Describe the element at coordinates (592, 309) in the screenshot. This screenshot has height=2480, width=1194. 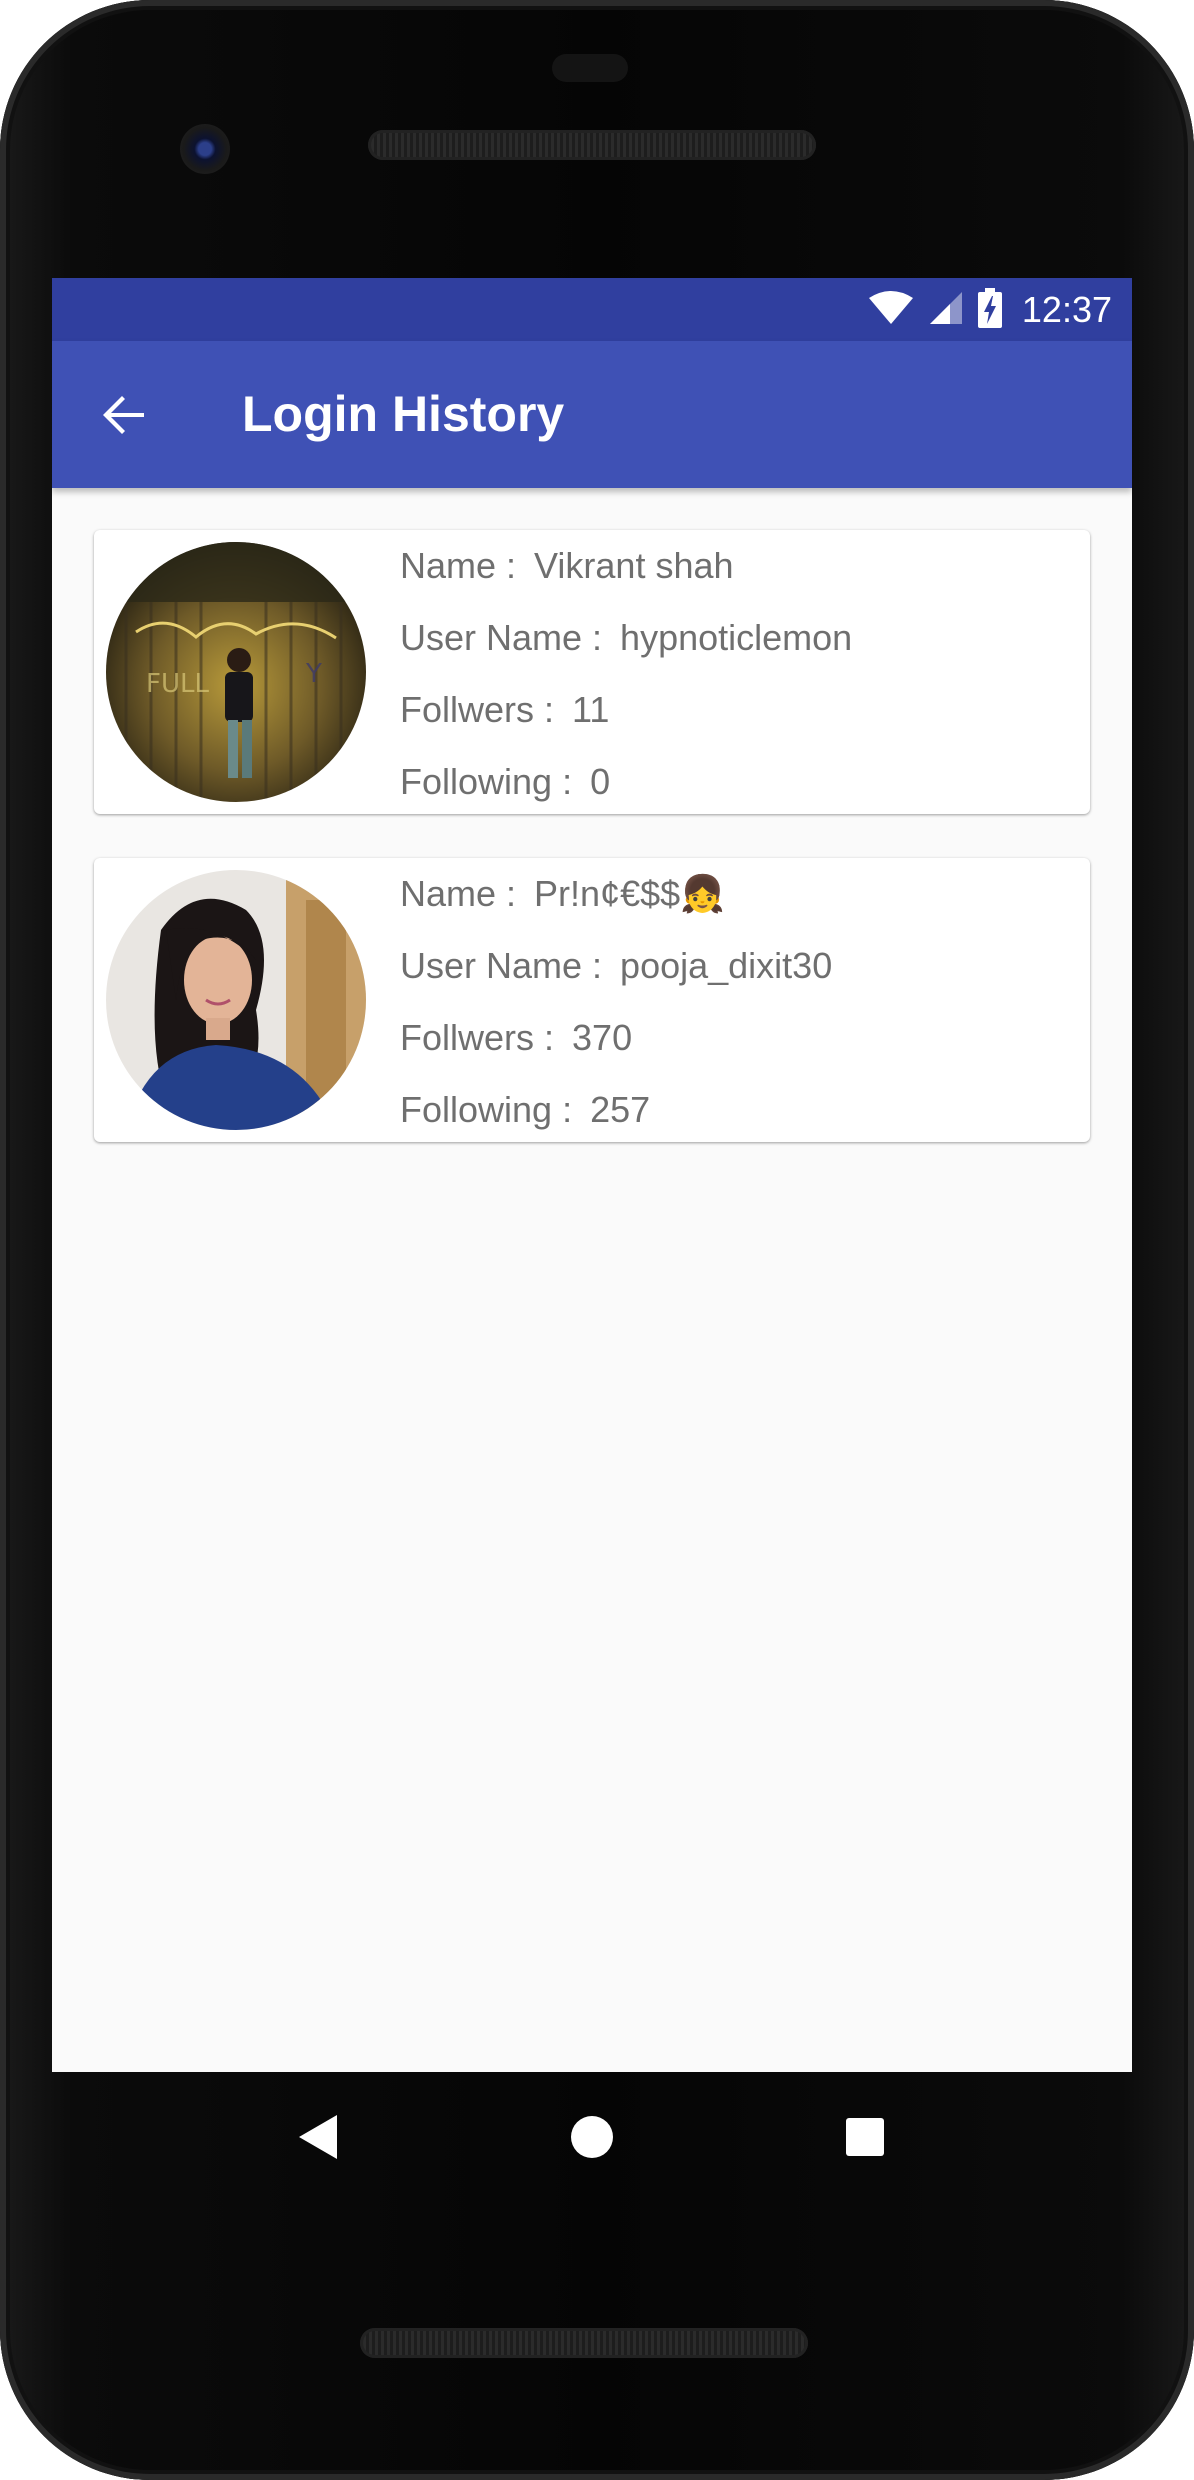
I see `status-bar: 12:37` at that location.